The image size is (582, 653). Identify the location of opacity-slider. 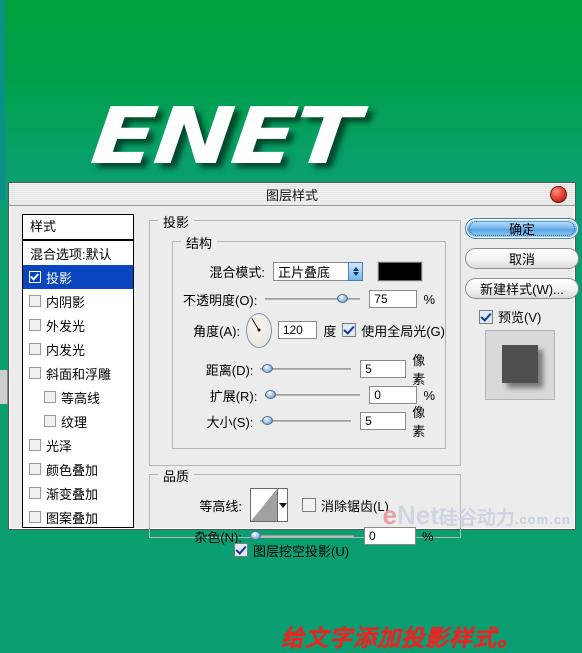
(312, 299).